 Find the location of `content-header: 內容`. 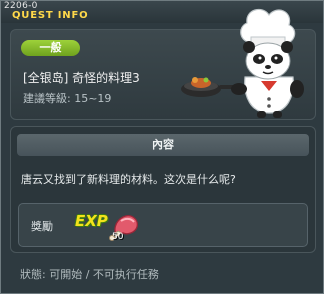

content-header: 內容 is located at coordinates (163, 145).